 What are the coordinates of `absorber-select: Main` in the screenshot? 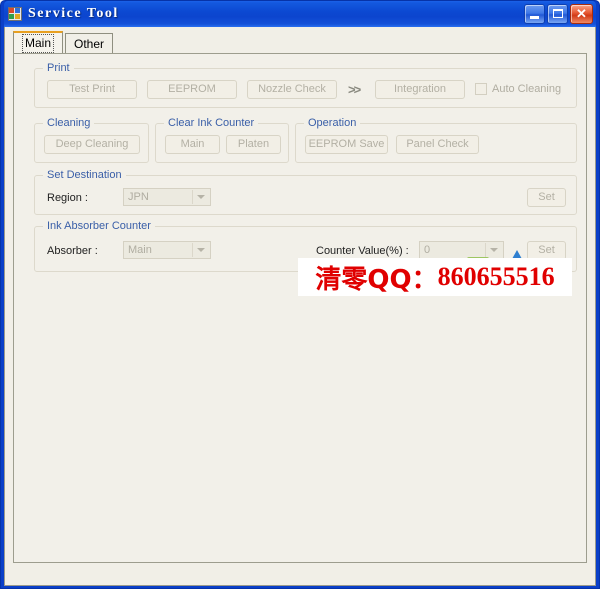 It's located at (167, 250).